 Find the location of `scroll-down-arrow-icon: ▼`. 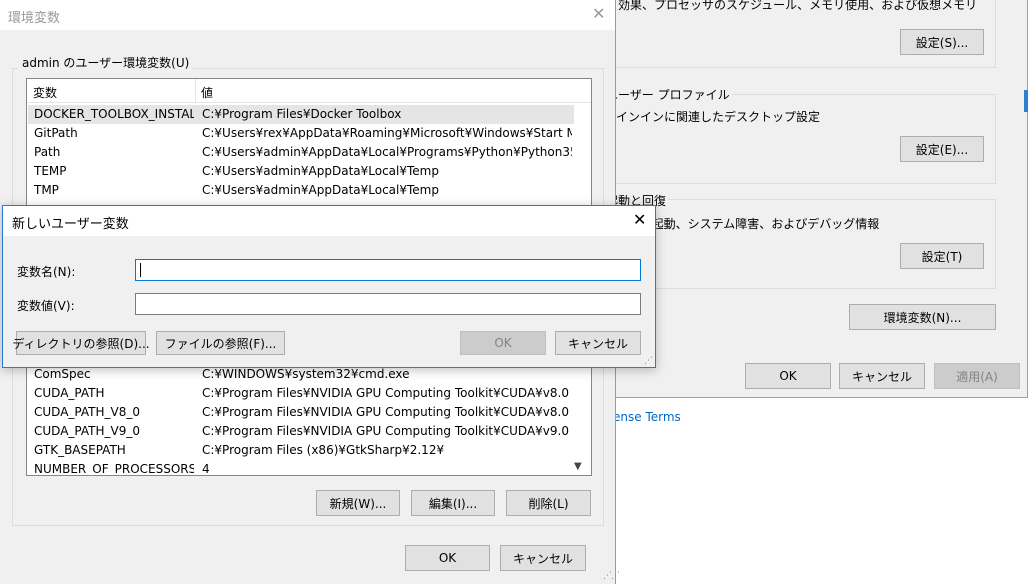

scroll-down-arrow-icon: ▼ is located at coordinates (578, 466).